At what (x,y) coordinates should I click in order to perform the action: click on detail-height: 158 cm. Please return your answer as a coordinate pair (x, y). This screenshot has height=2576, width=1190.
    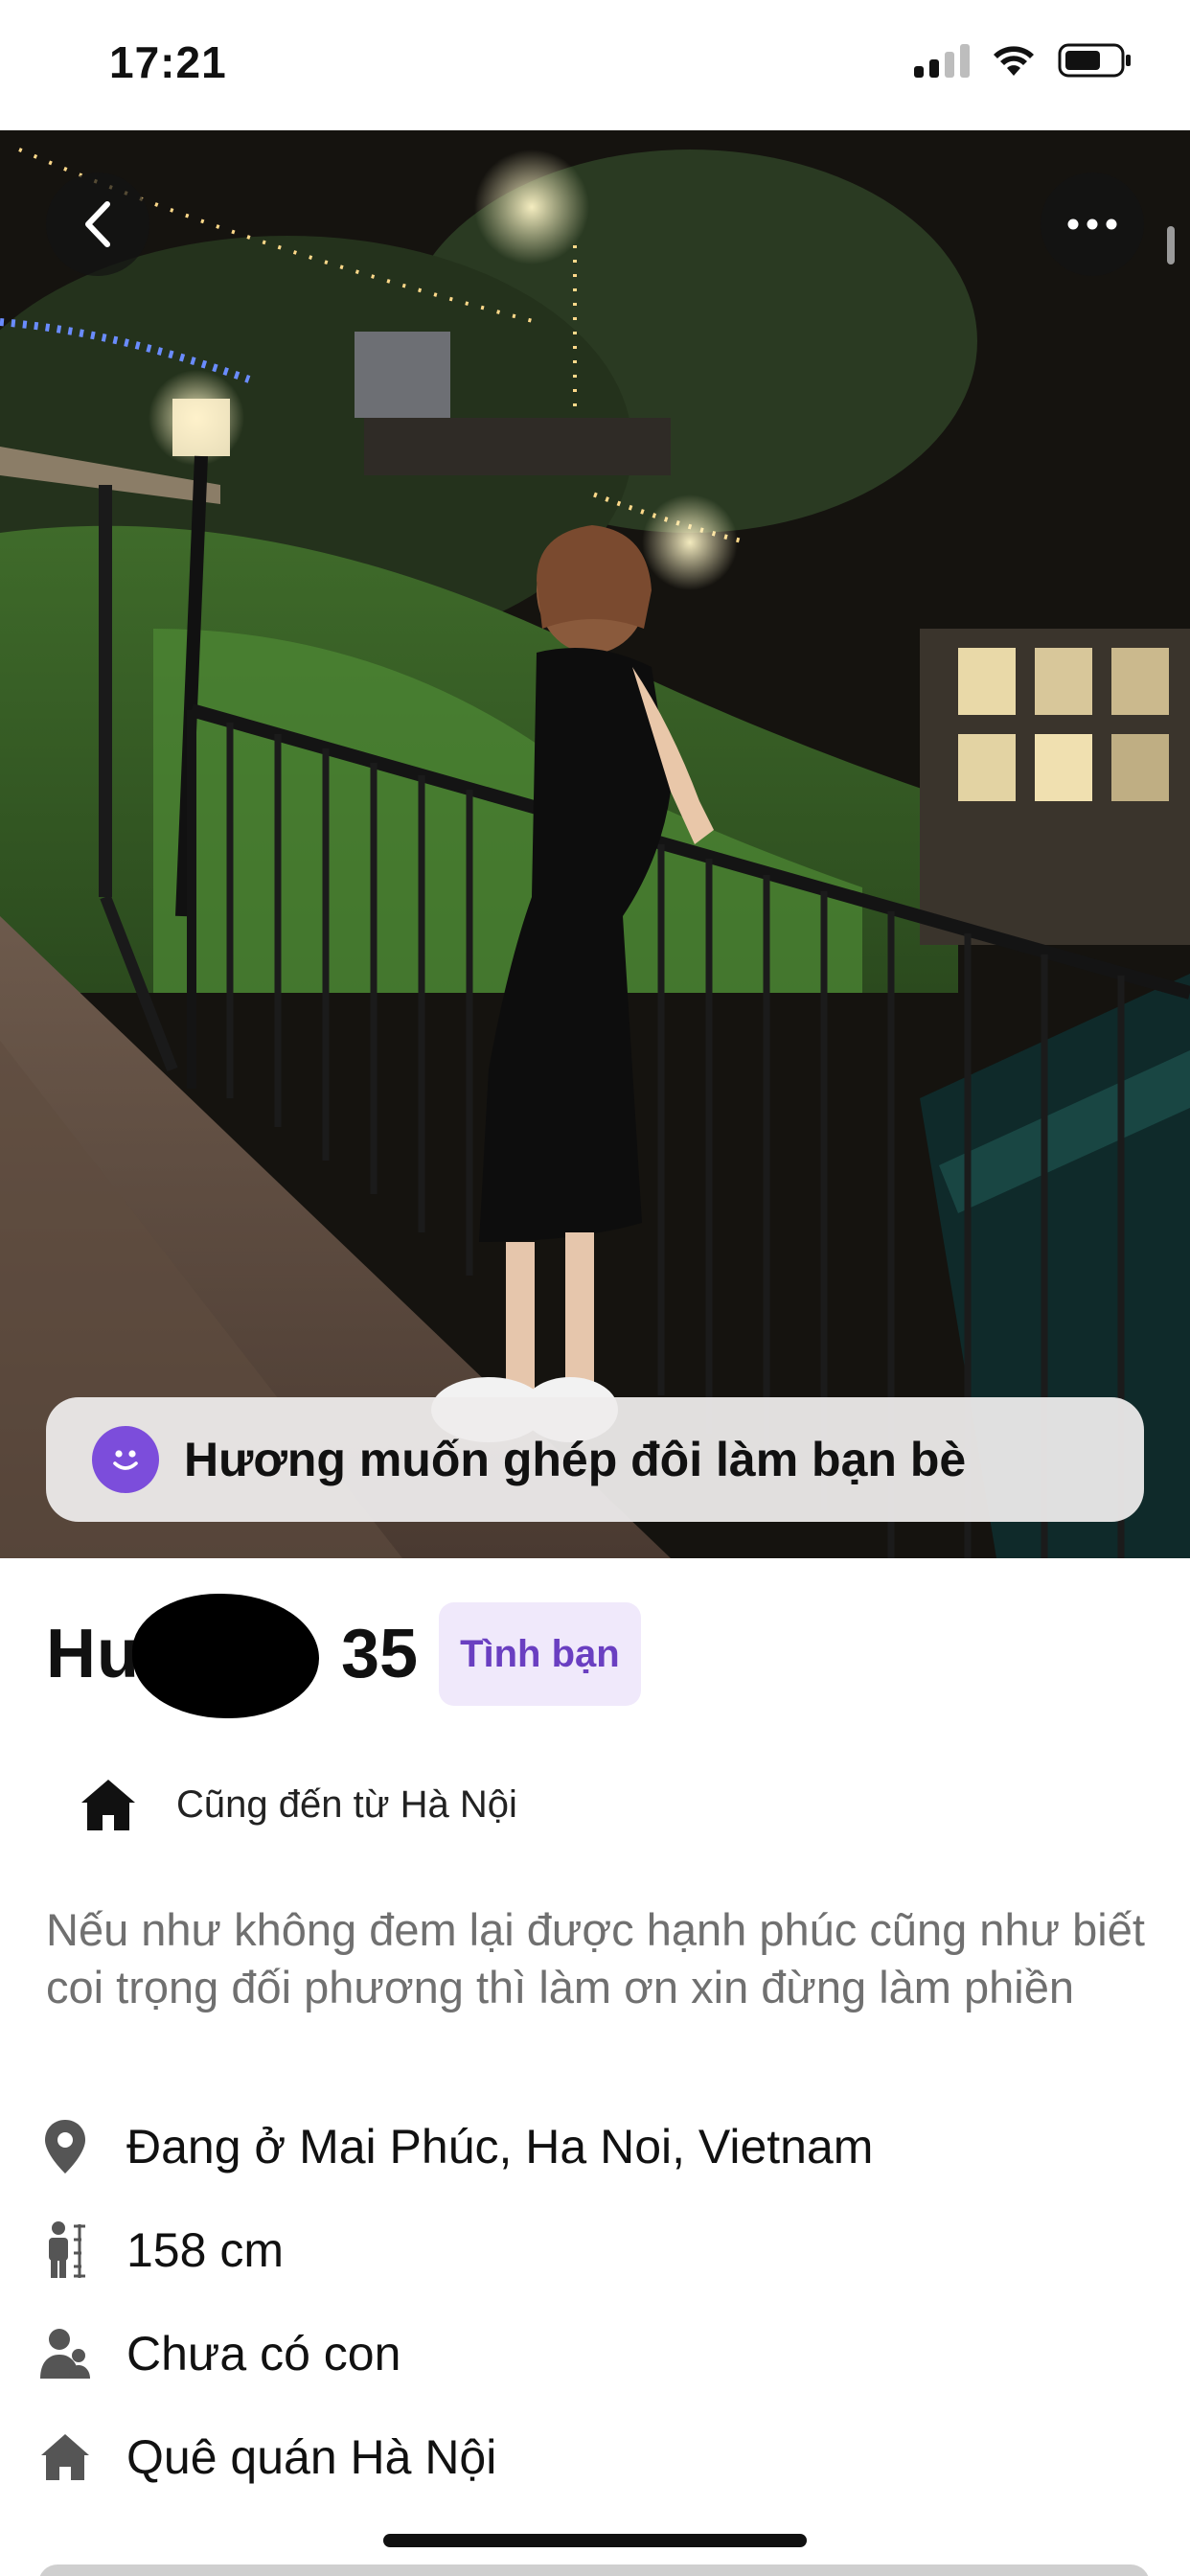
    Looking at the image, I should click on (161, 2250).